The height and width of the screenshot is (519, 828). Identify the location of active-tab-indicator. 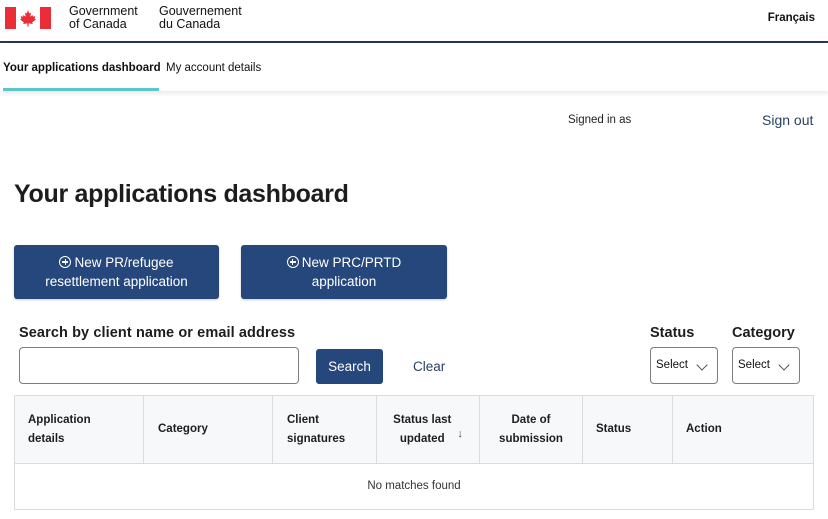
(81, 89).